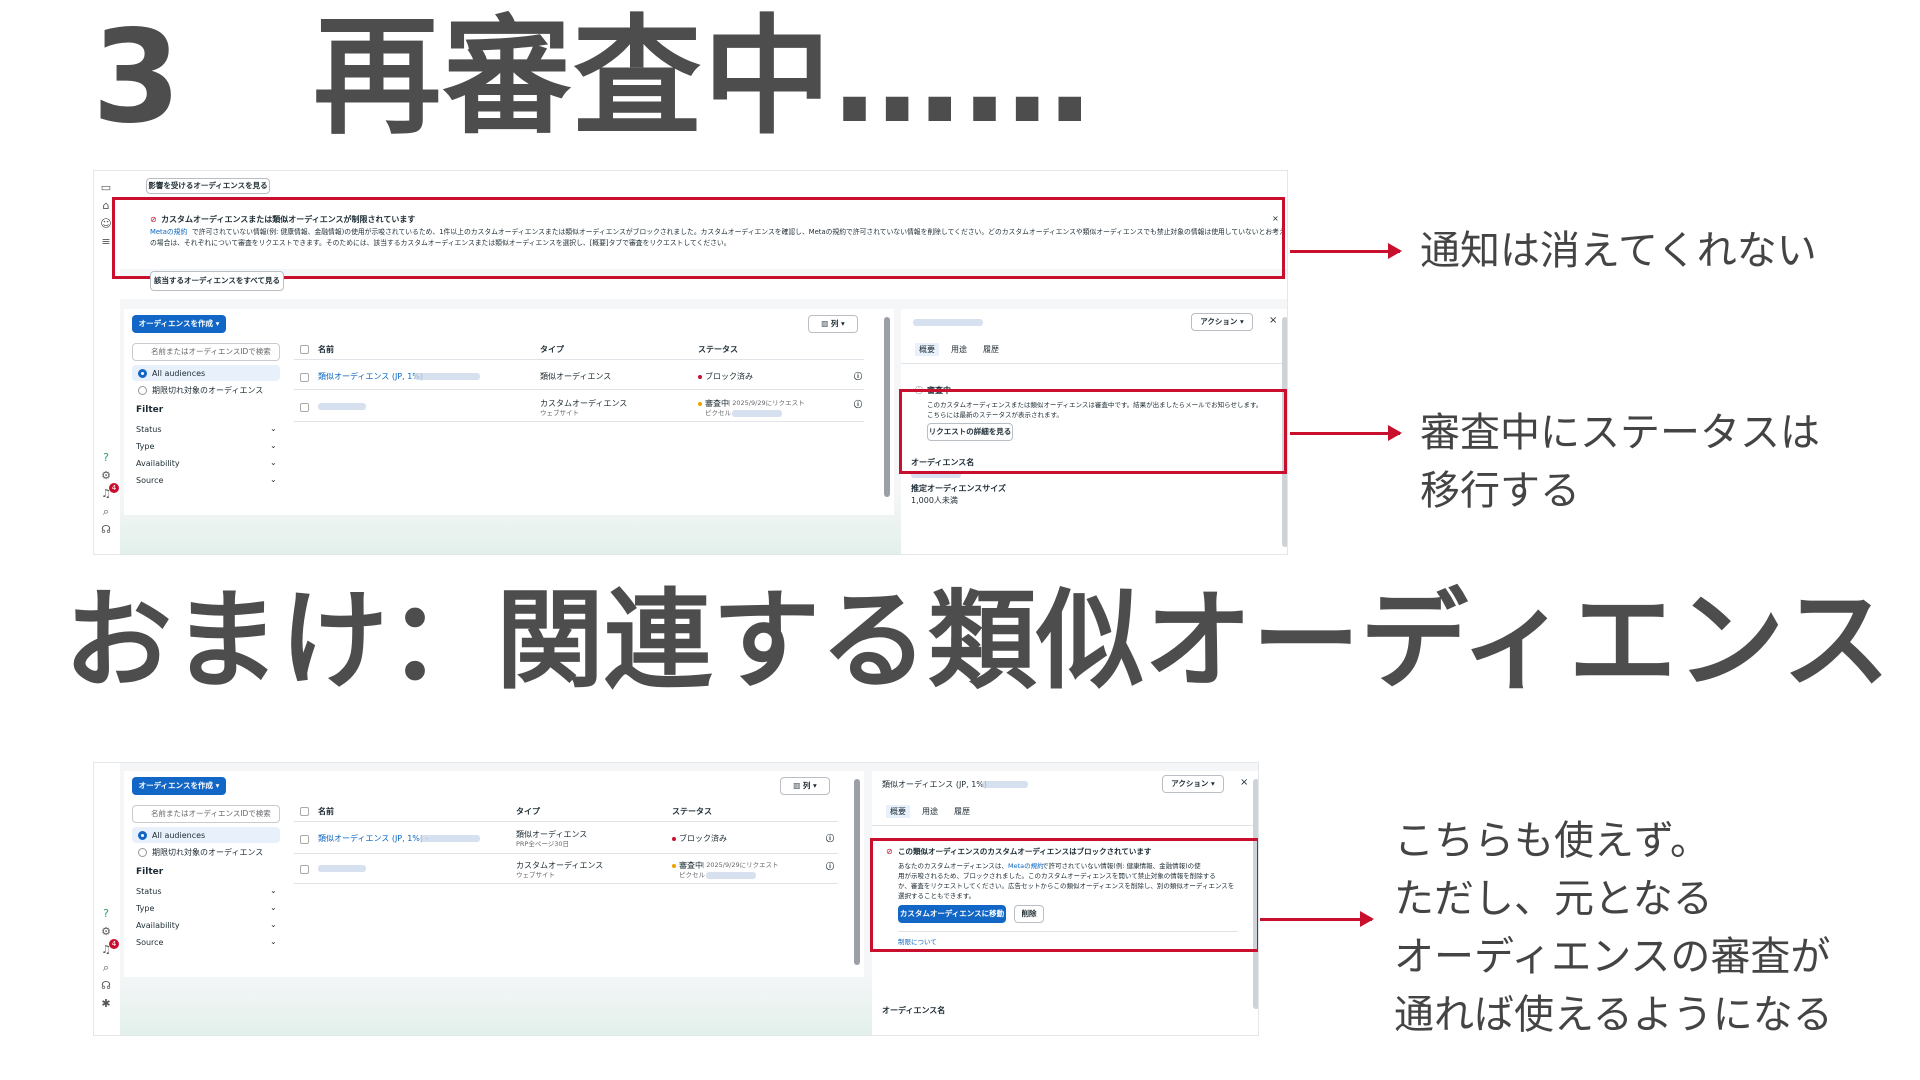 The width and height of the screenshot is (1920, 1080). What do you see at coordinates (1346, 433) in the screenshot?
I see `arrow-note2` at bounding box center [1346, 433].